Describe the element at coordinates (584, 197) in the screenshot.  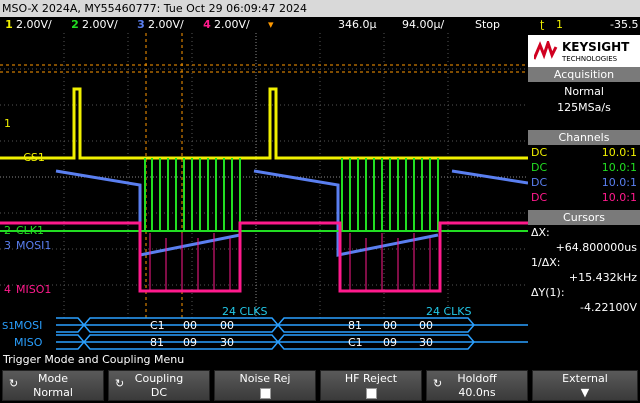
I see `channel-row-4: DC 10.0:1` at that location.